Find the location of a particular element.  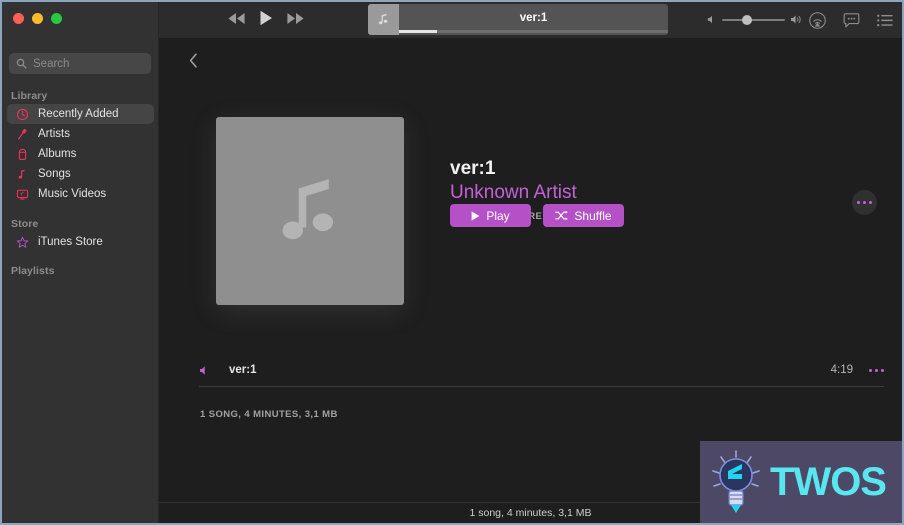

maximize-window-button is located at coordinates (56, 18).